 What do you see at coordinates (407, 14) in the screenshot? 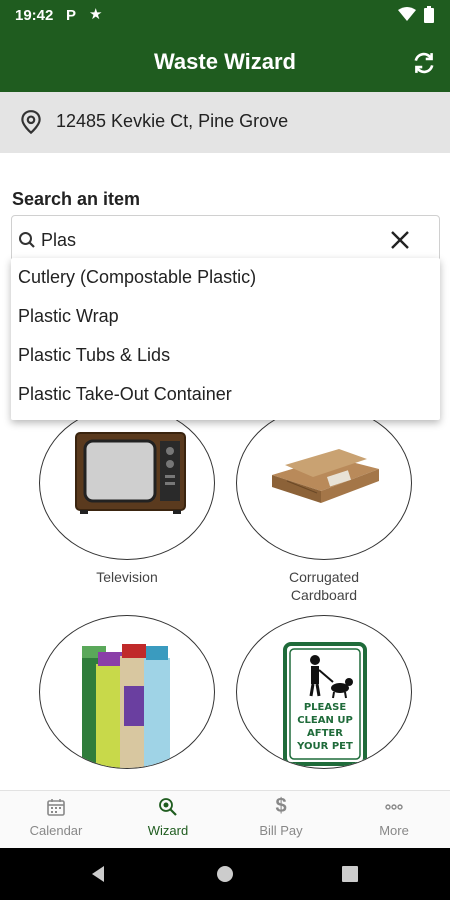
I see `wifi-icon` at bounding box center [407, 14].